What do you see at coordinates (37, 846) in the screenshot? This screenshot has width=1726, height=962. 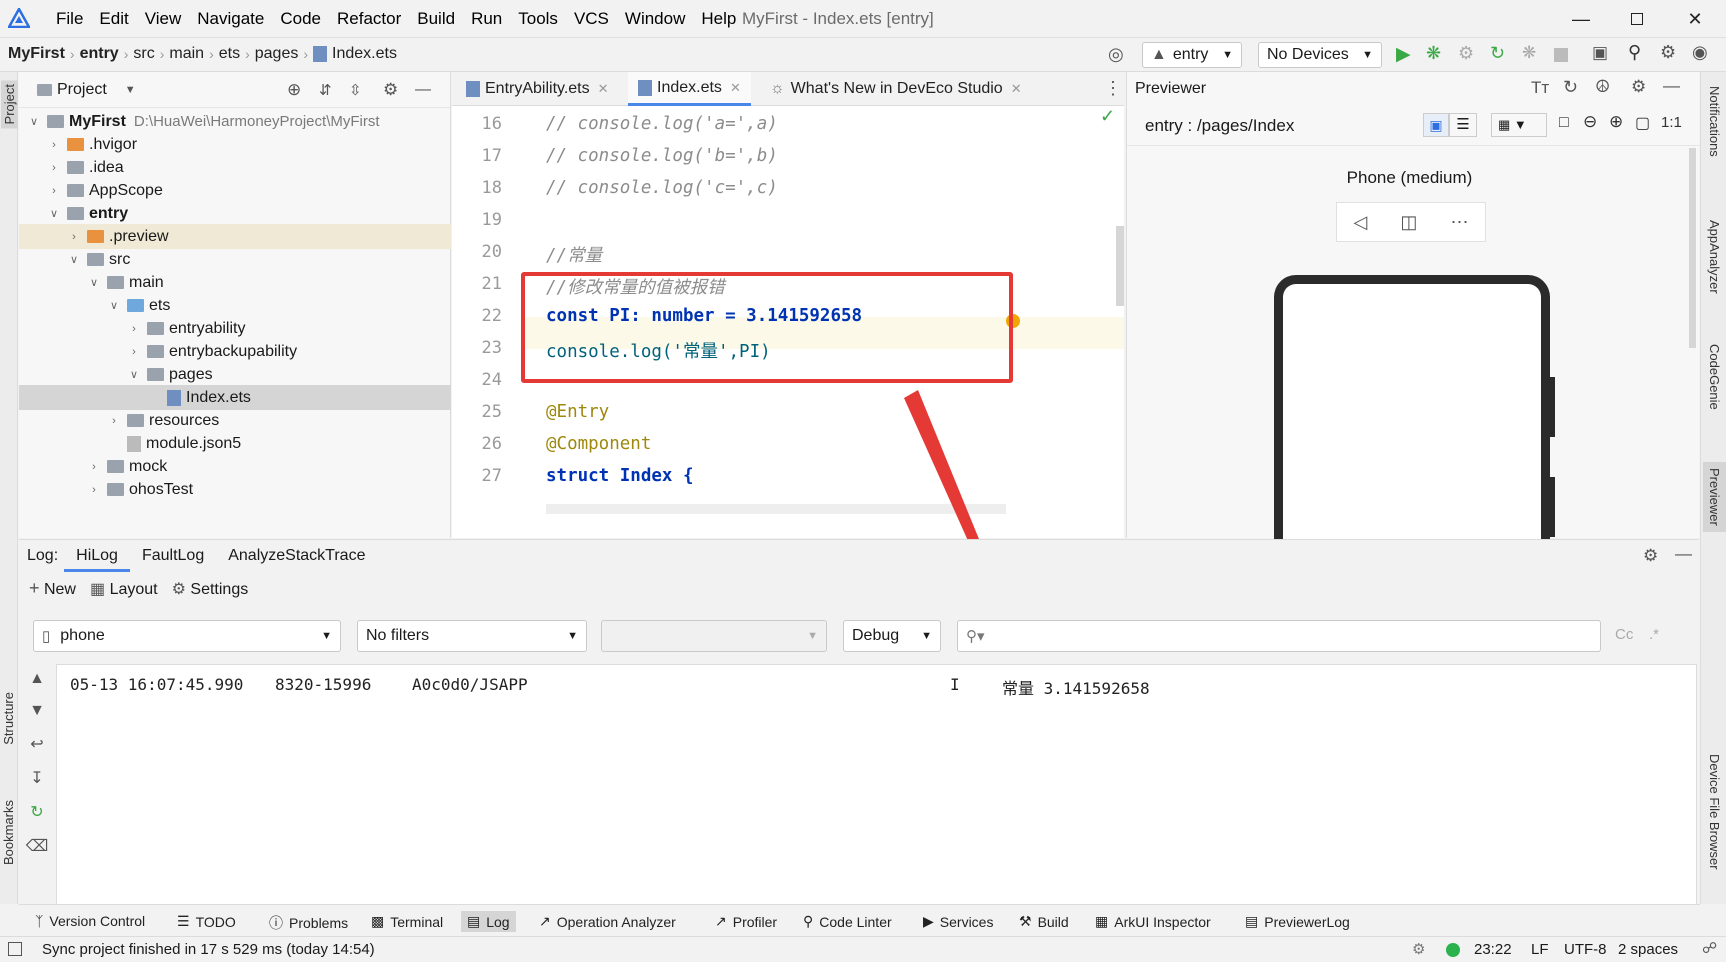 I see `trash-icon: ⌫` at bounding box center [37, 846].